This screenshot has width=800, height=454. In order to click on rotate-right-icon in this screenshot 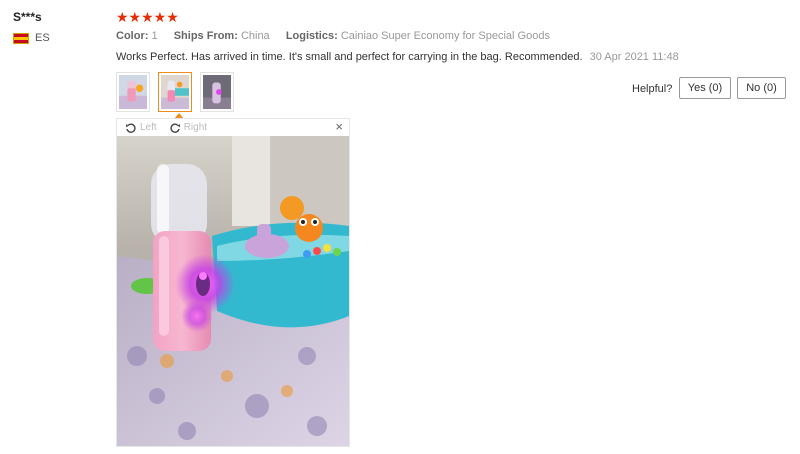, I will do `click(175, 128)`.